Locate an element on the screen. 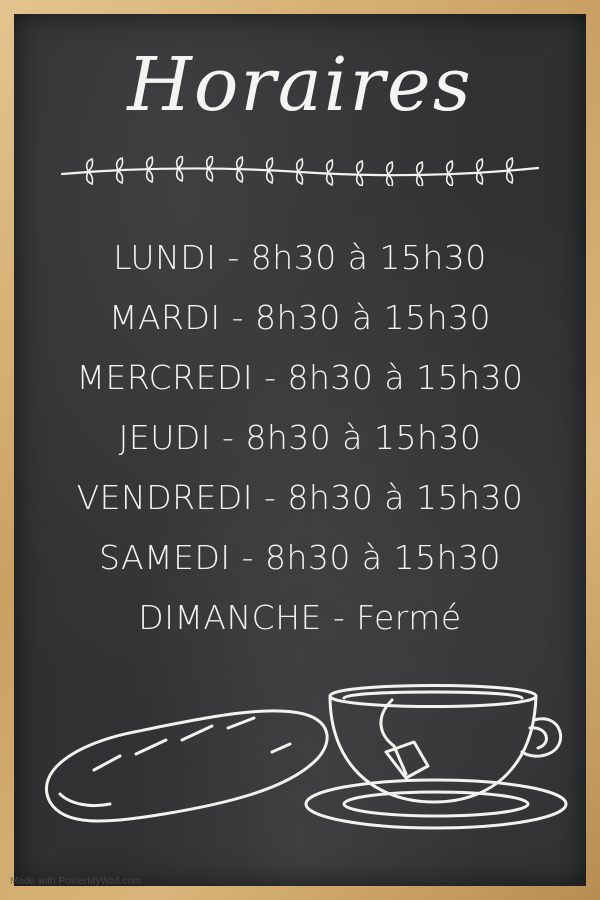  chalk-illustration is located at coordinates (306, 757).